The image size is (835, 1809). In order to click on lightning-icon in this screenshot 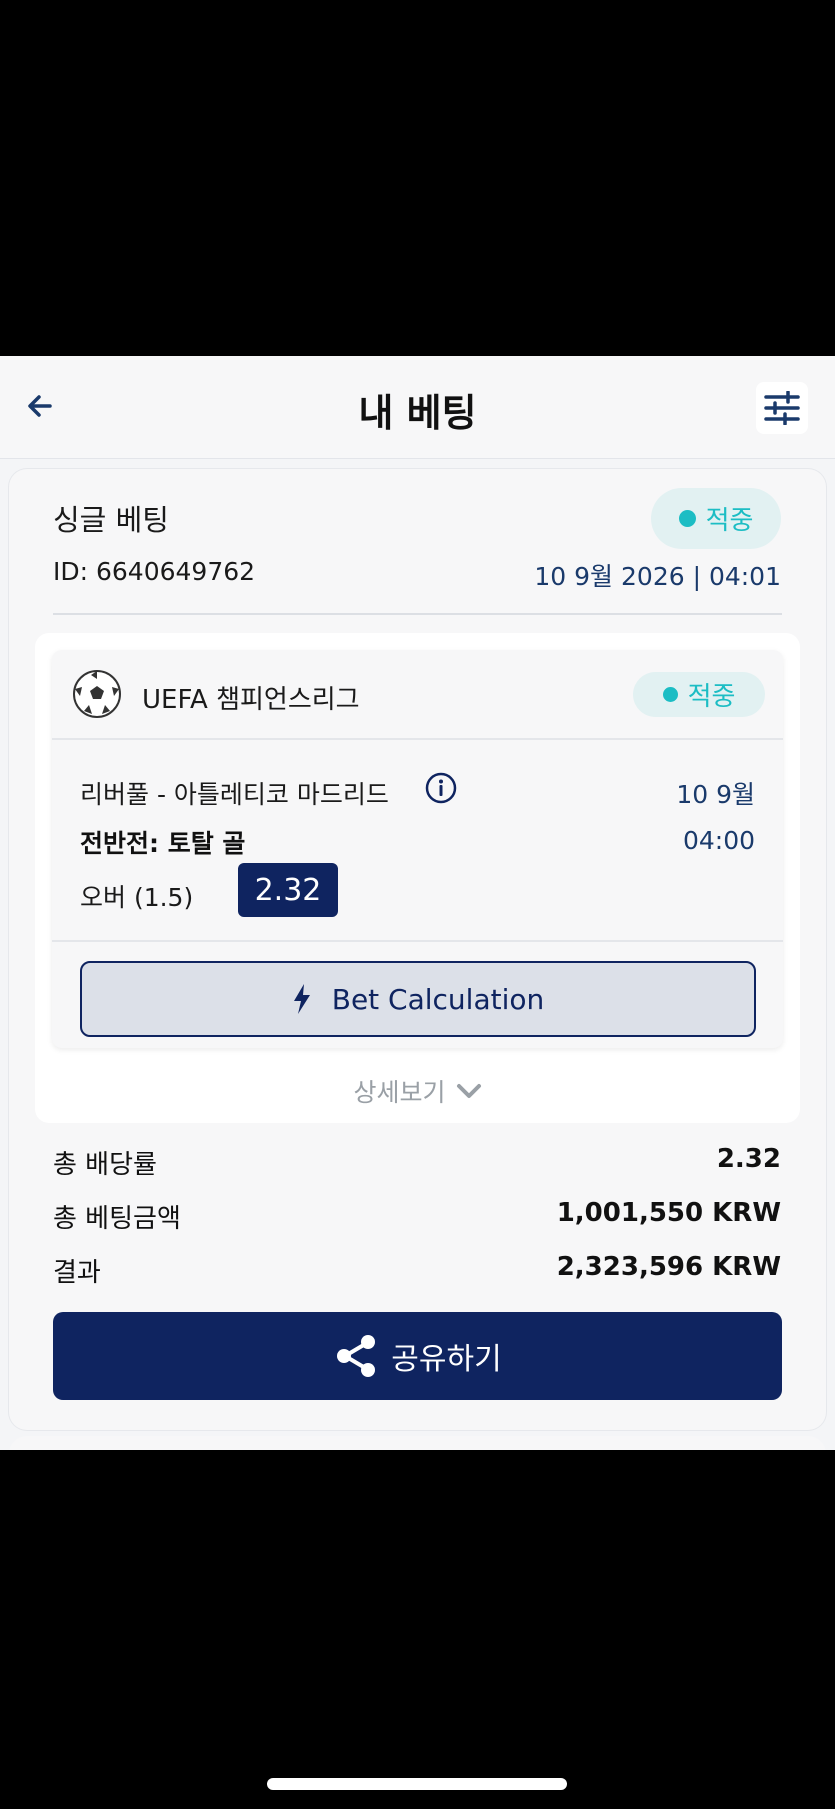, I will do `click(301, 999)`.